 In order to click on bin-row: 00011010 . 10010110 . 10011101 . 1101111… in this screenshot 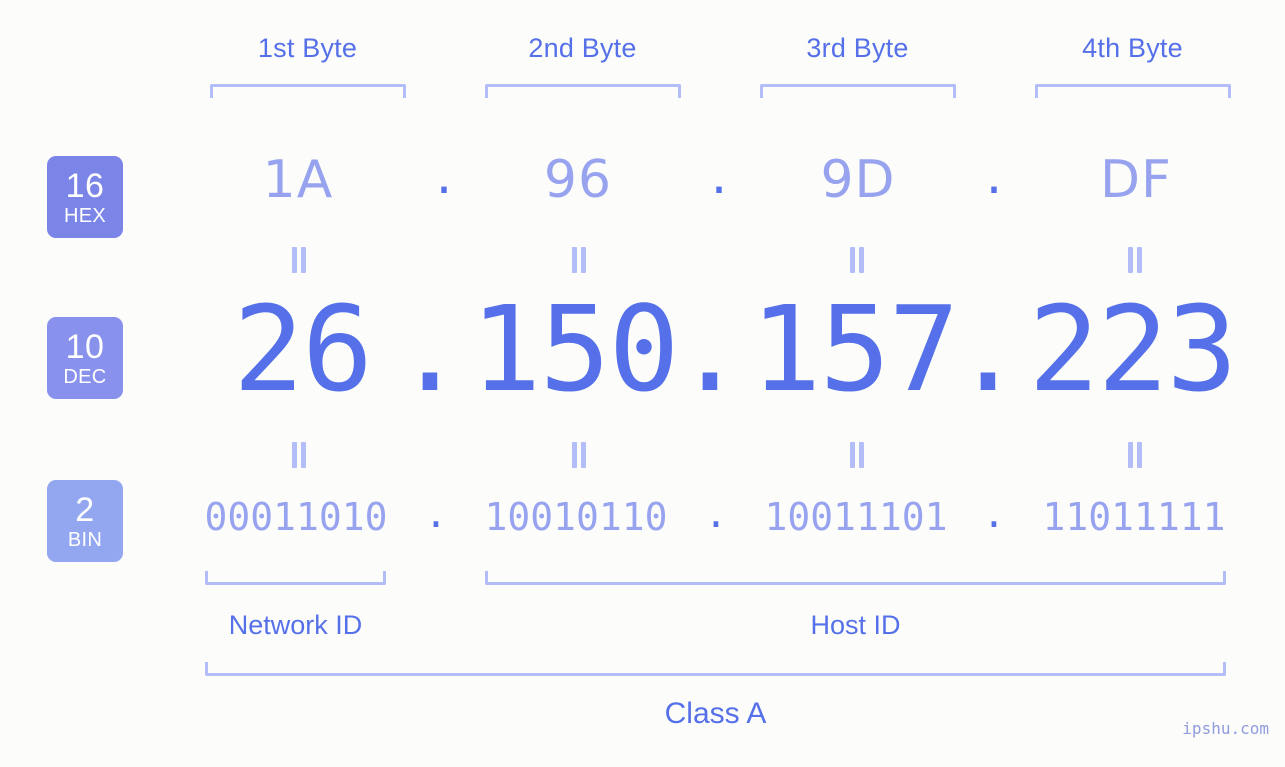, I will do `click(642, 522)`.